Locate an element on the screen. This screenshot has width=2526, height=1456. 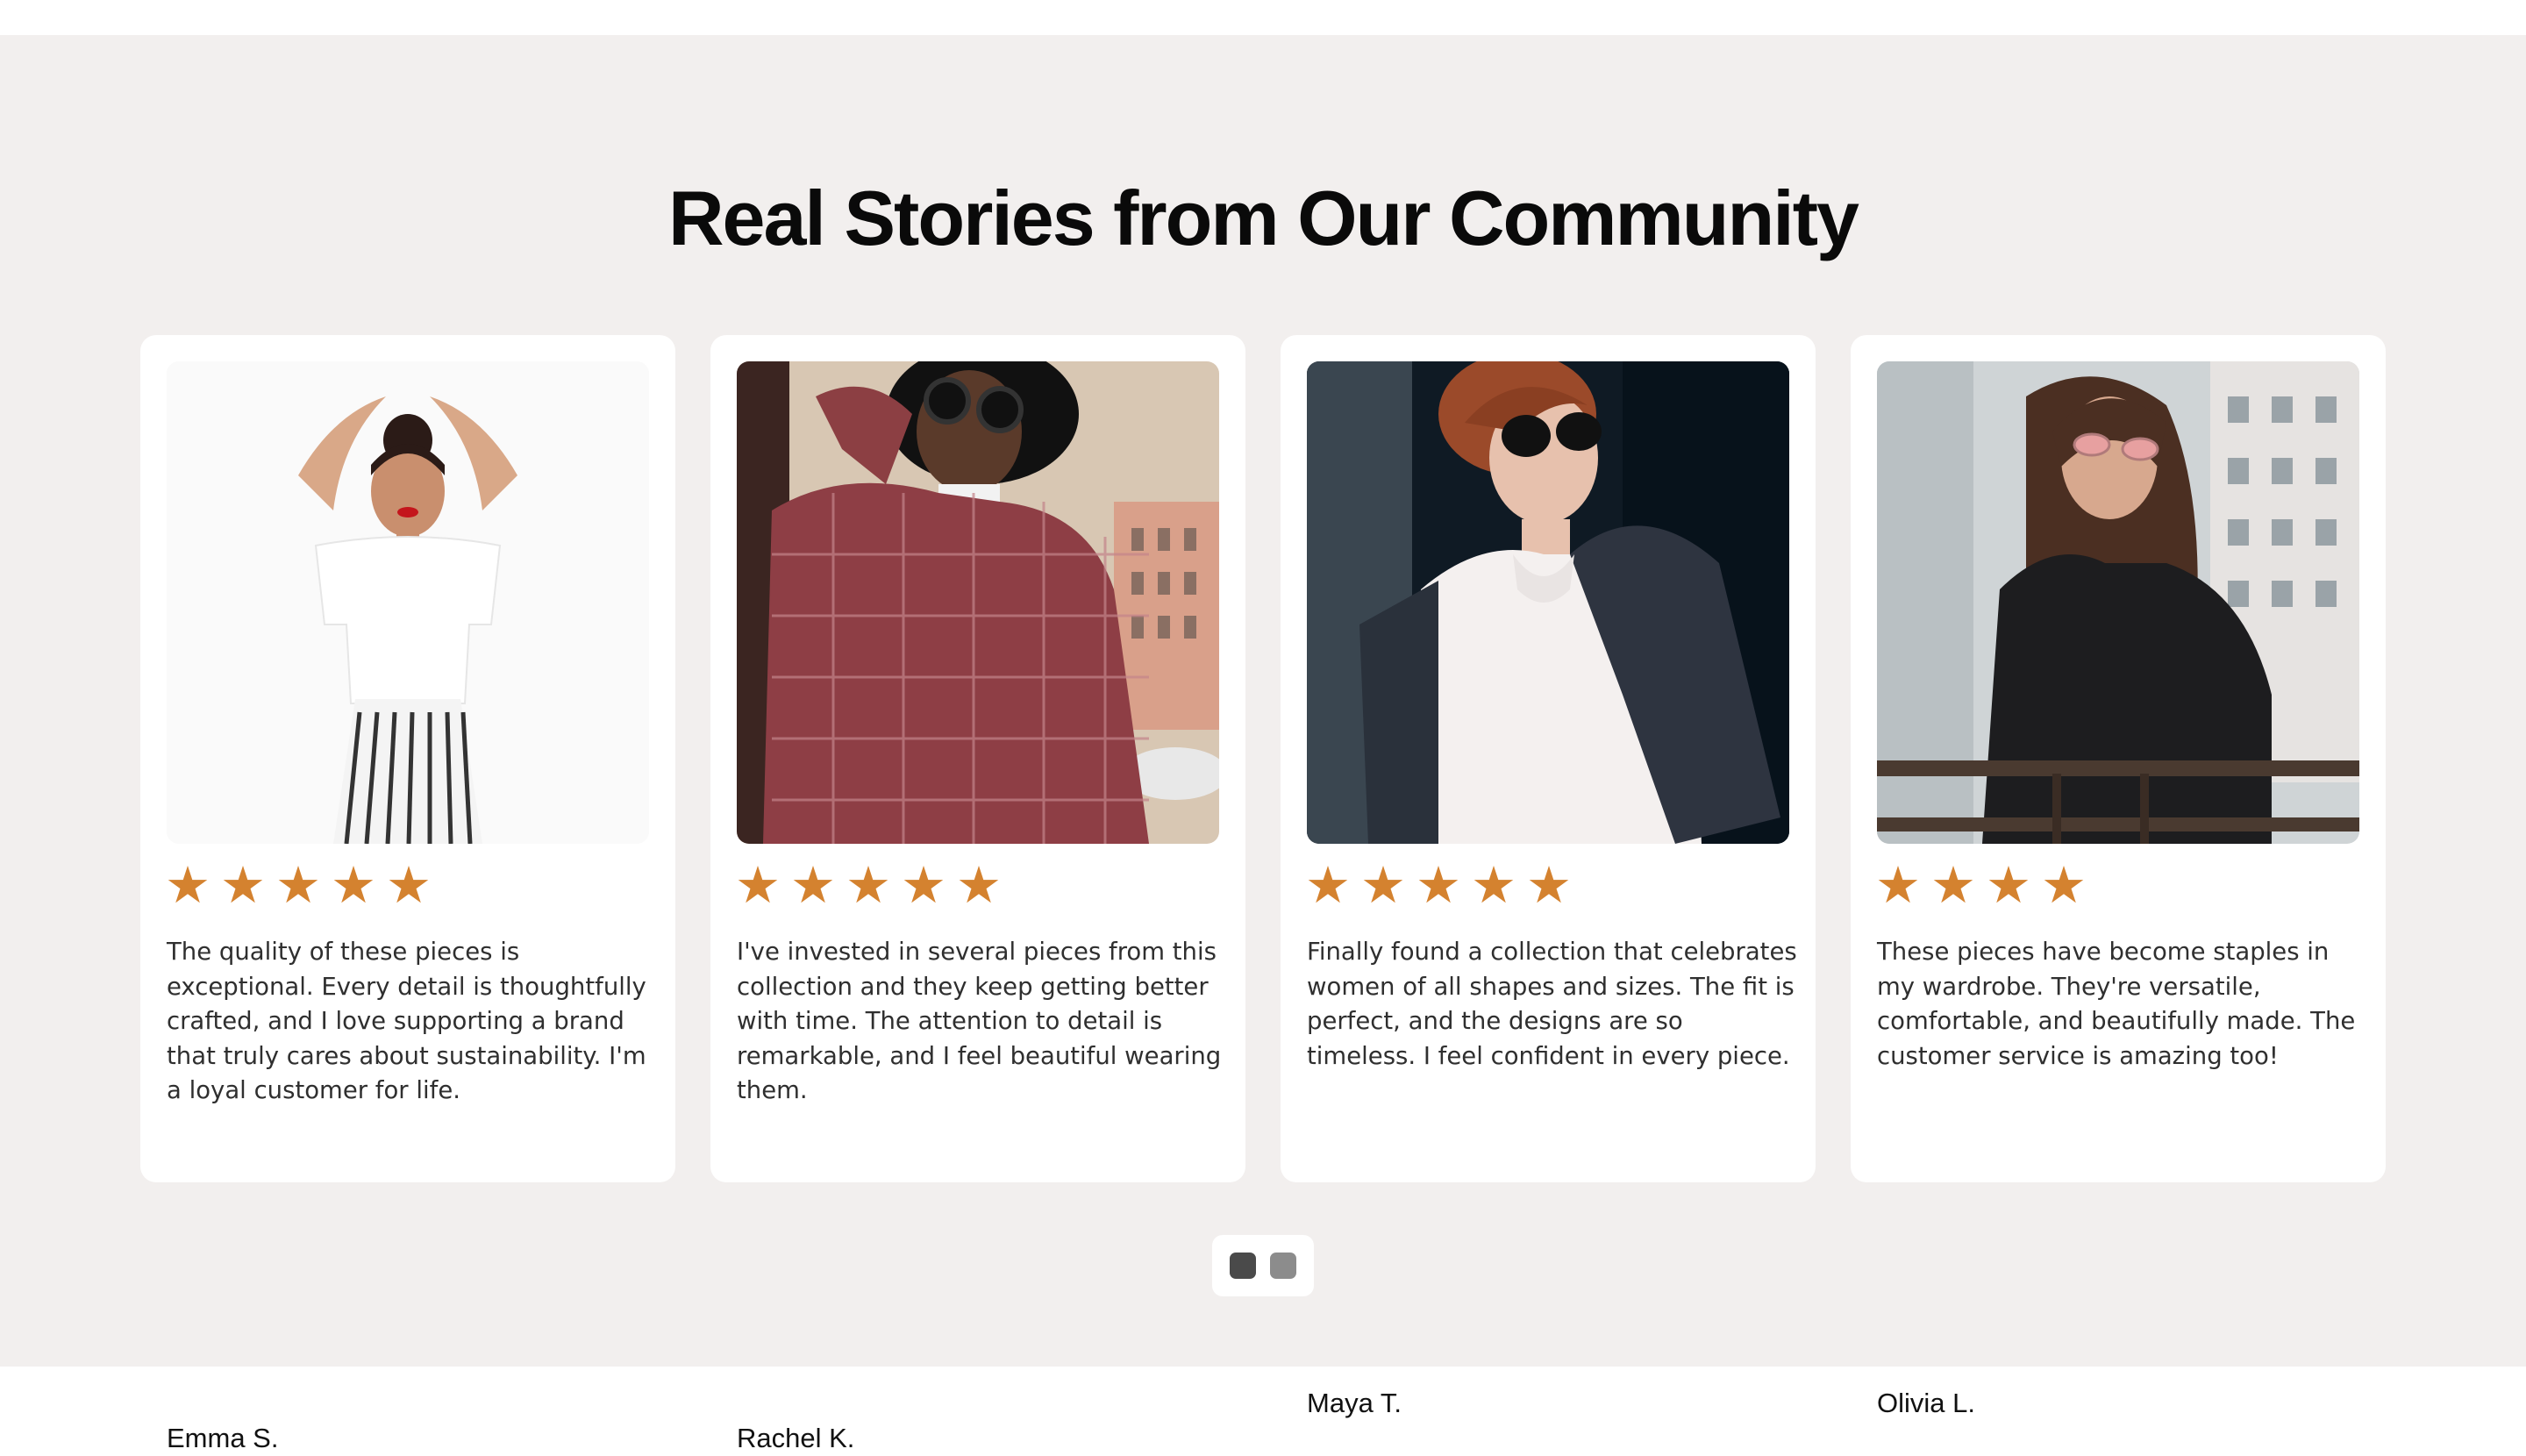
star-rating: ★ ★ ★ ★ is located at coordinates (1985, 885).